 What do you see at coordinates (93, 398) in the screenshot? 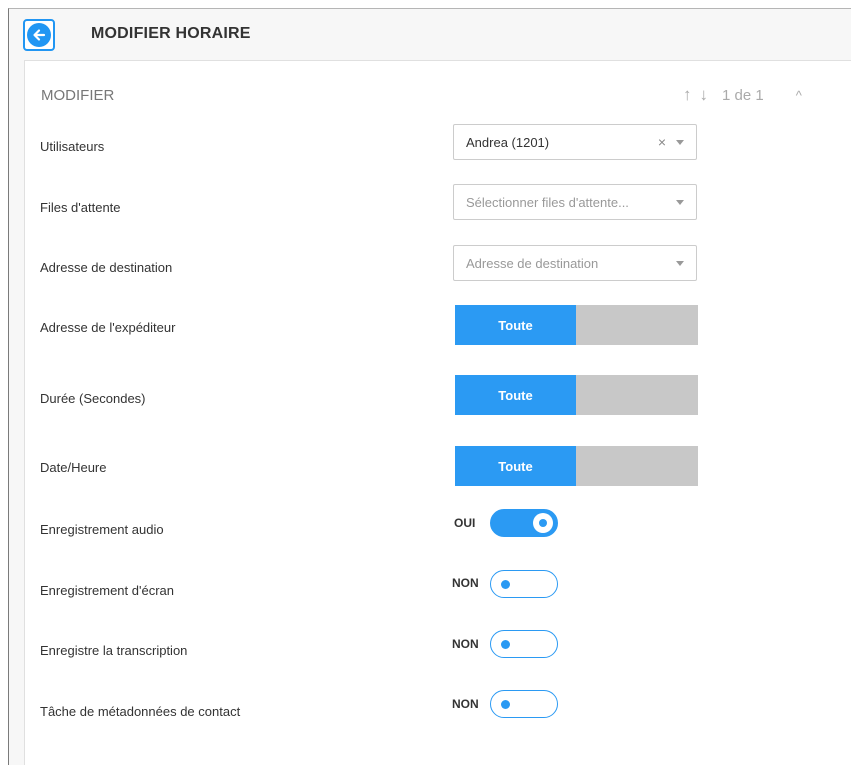
I see `duration-label: Durée (Secondes)` at bounding box center [93, 398].